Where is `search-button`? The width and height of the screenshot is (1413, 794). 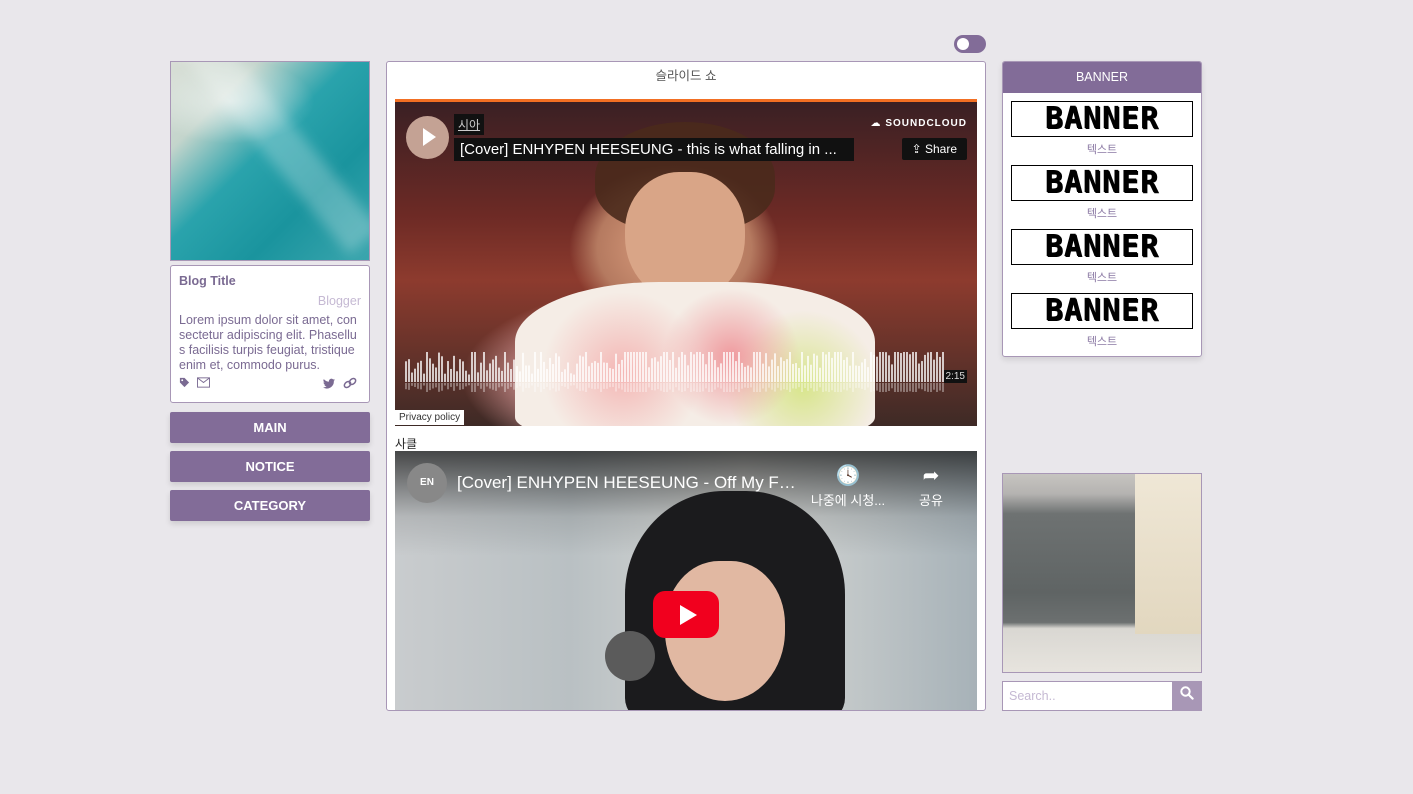 search-button is located at coordinates (1187, 696).